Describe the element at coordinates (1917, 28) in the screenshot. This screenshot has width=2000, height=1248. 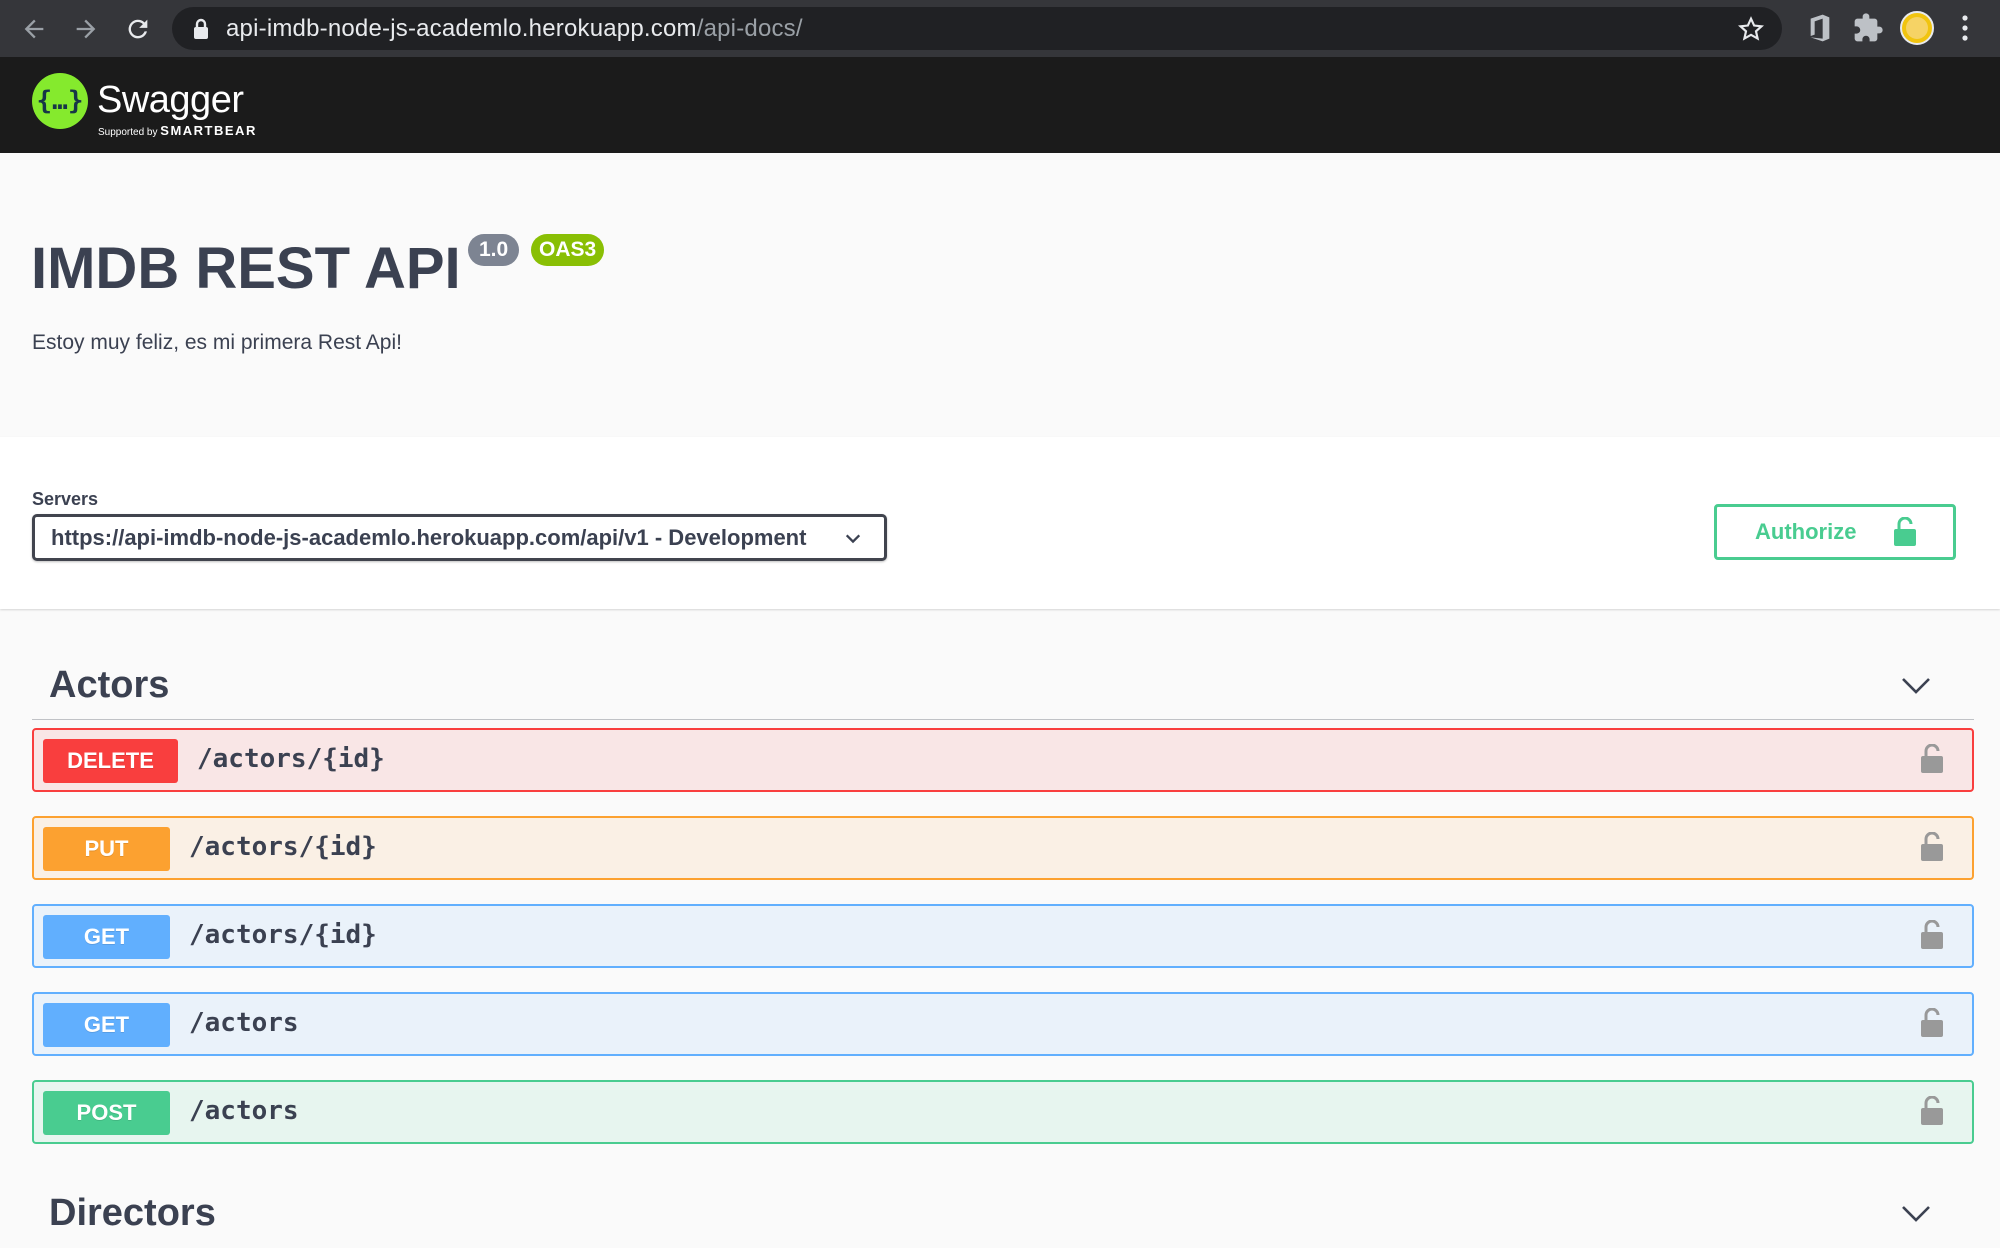
I see `profile-avatar` at that location.